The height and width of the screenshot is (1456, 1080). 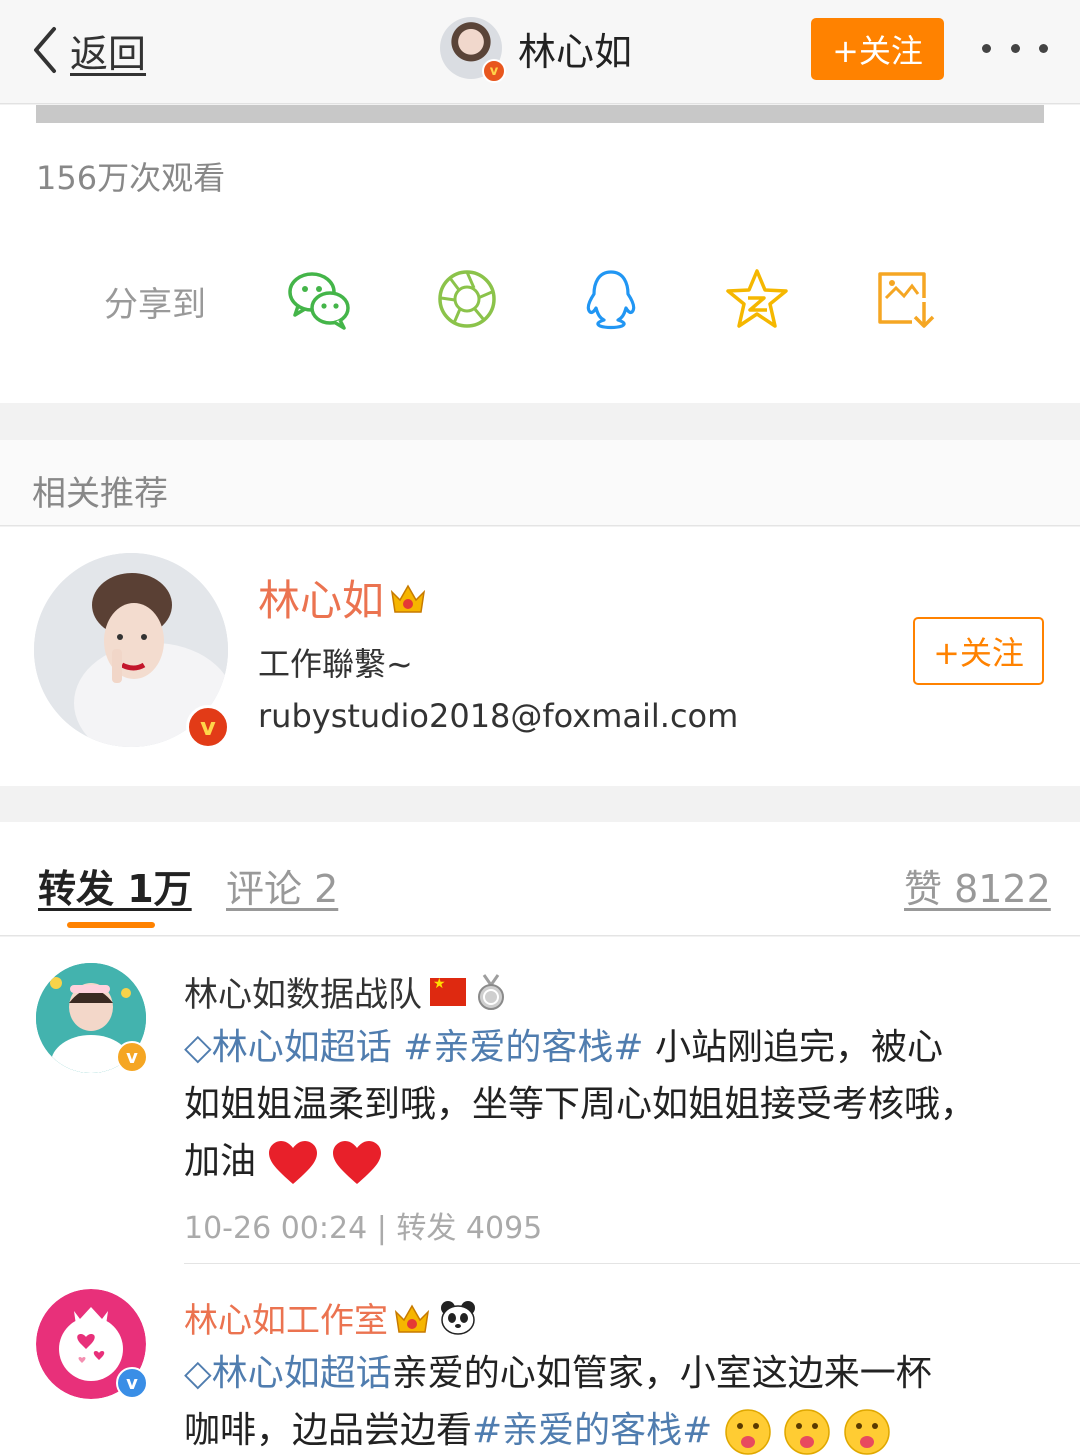 I want to click on save-image-icon, so click(x=905, y=299).